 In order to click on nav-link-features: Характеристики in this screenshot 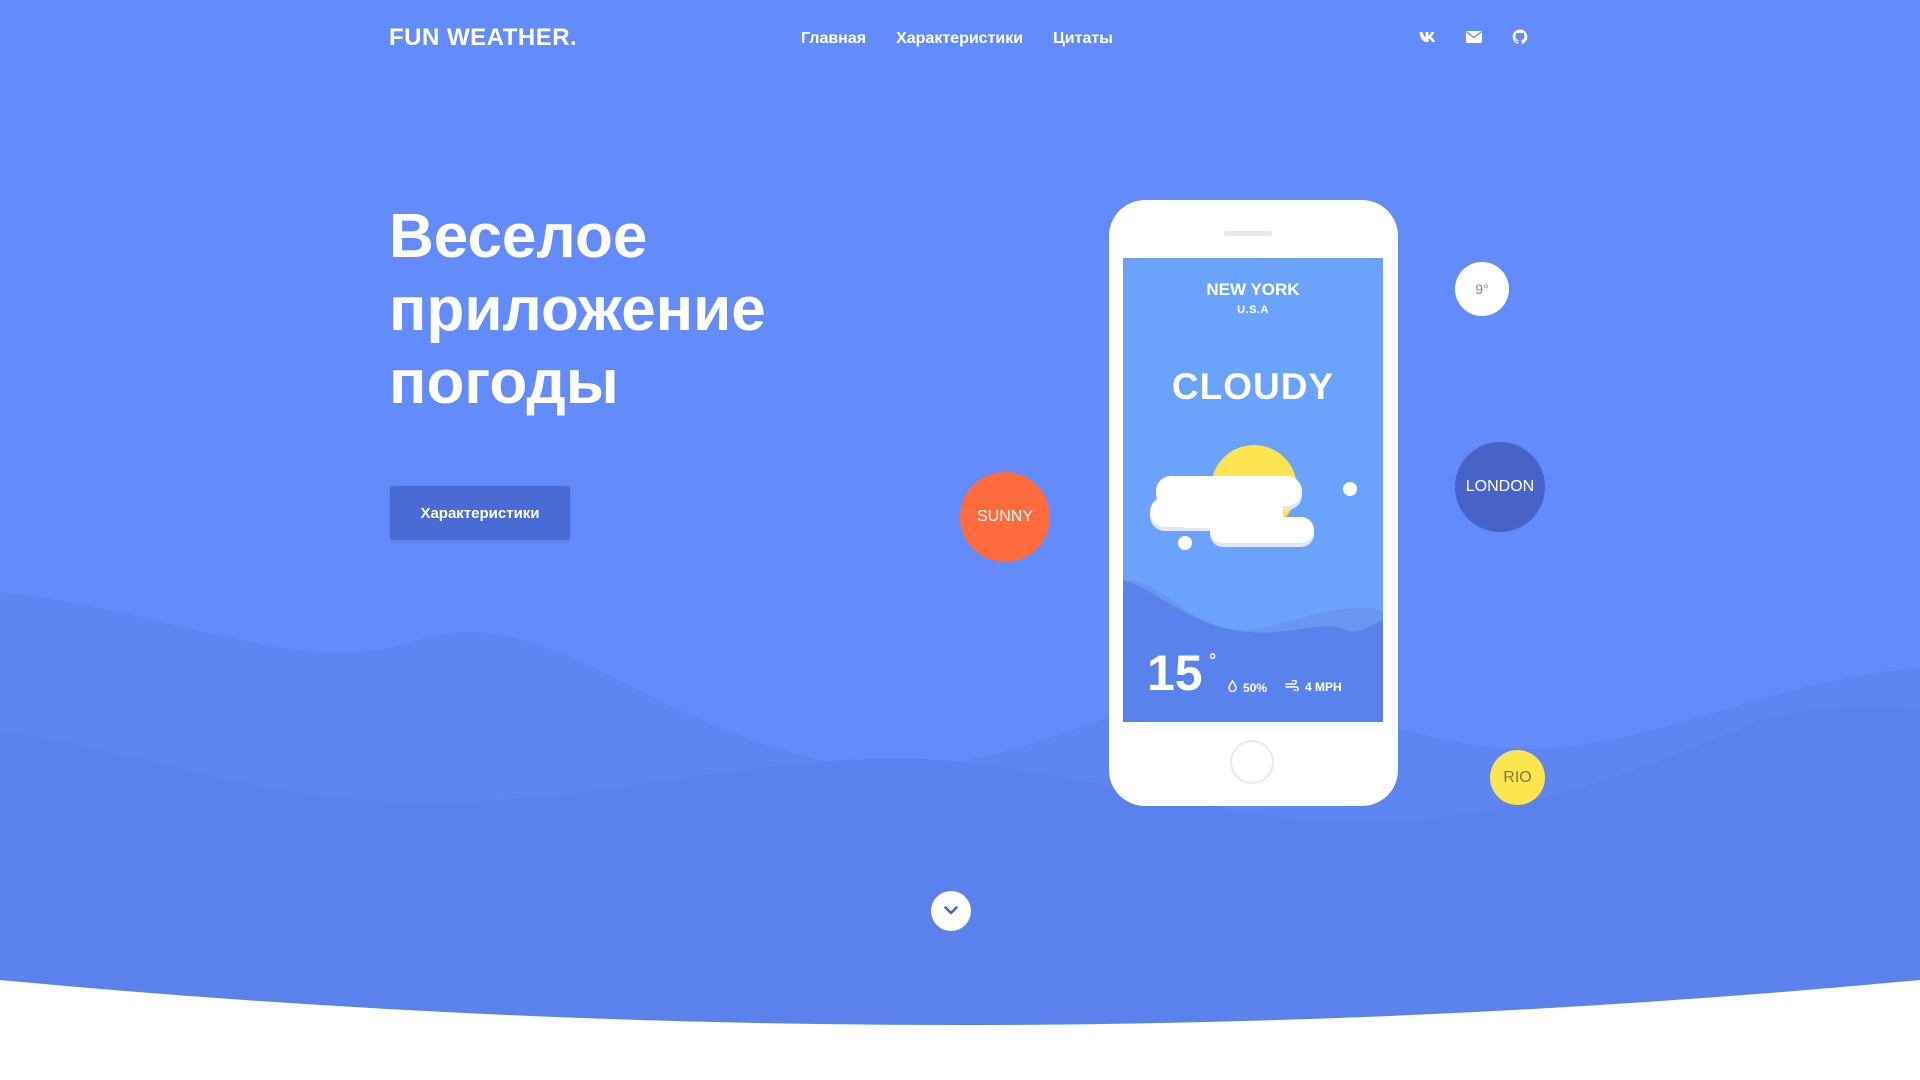, I will do `click(959, 39)`.